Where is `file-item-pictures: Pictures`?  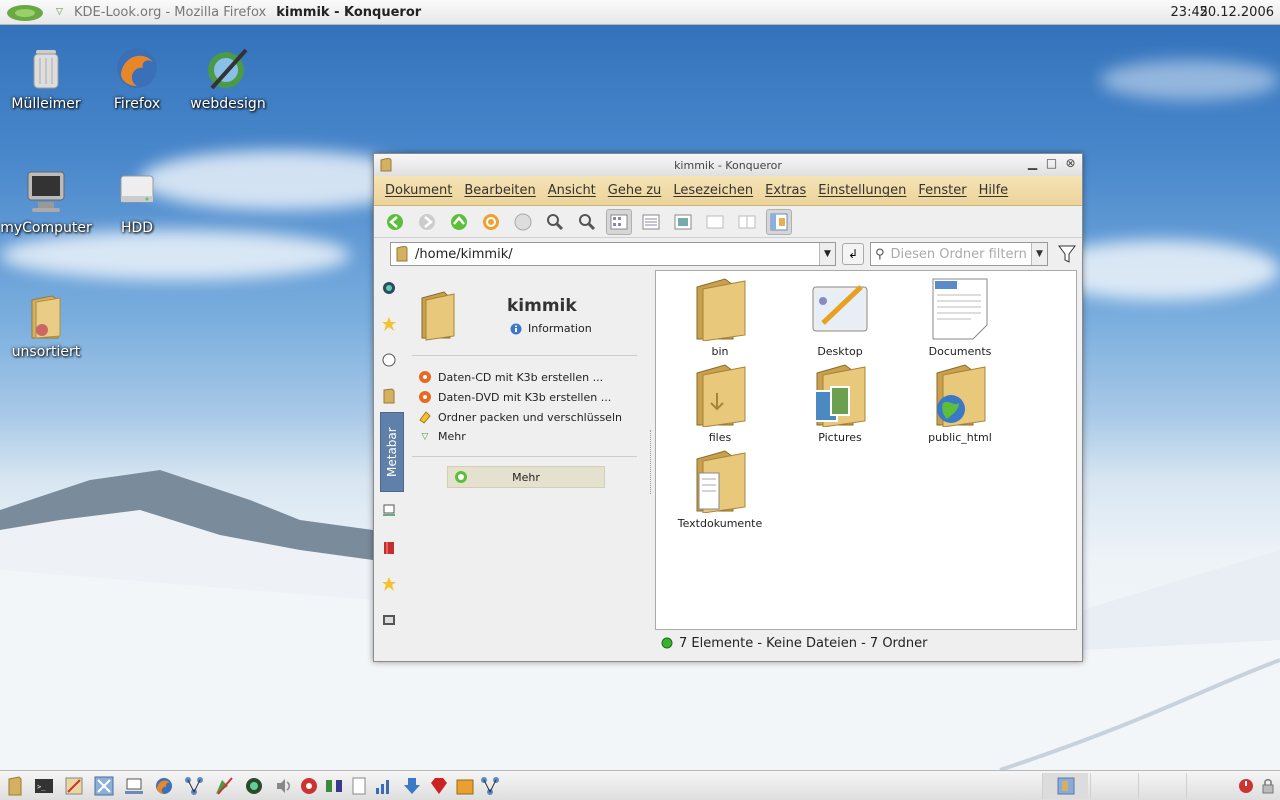 file-item-pictures: Pictures is located at coordinates (840, 403).